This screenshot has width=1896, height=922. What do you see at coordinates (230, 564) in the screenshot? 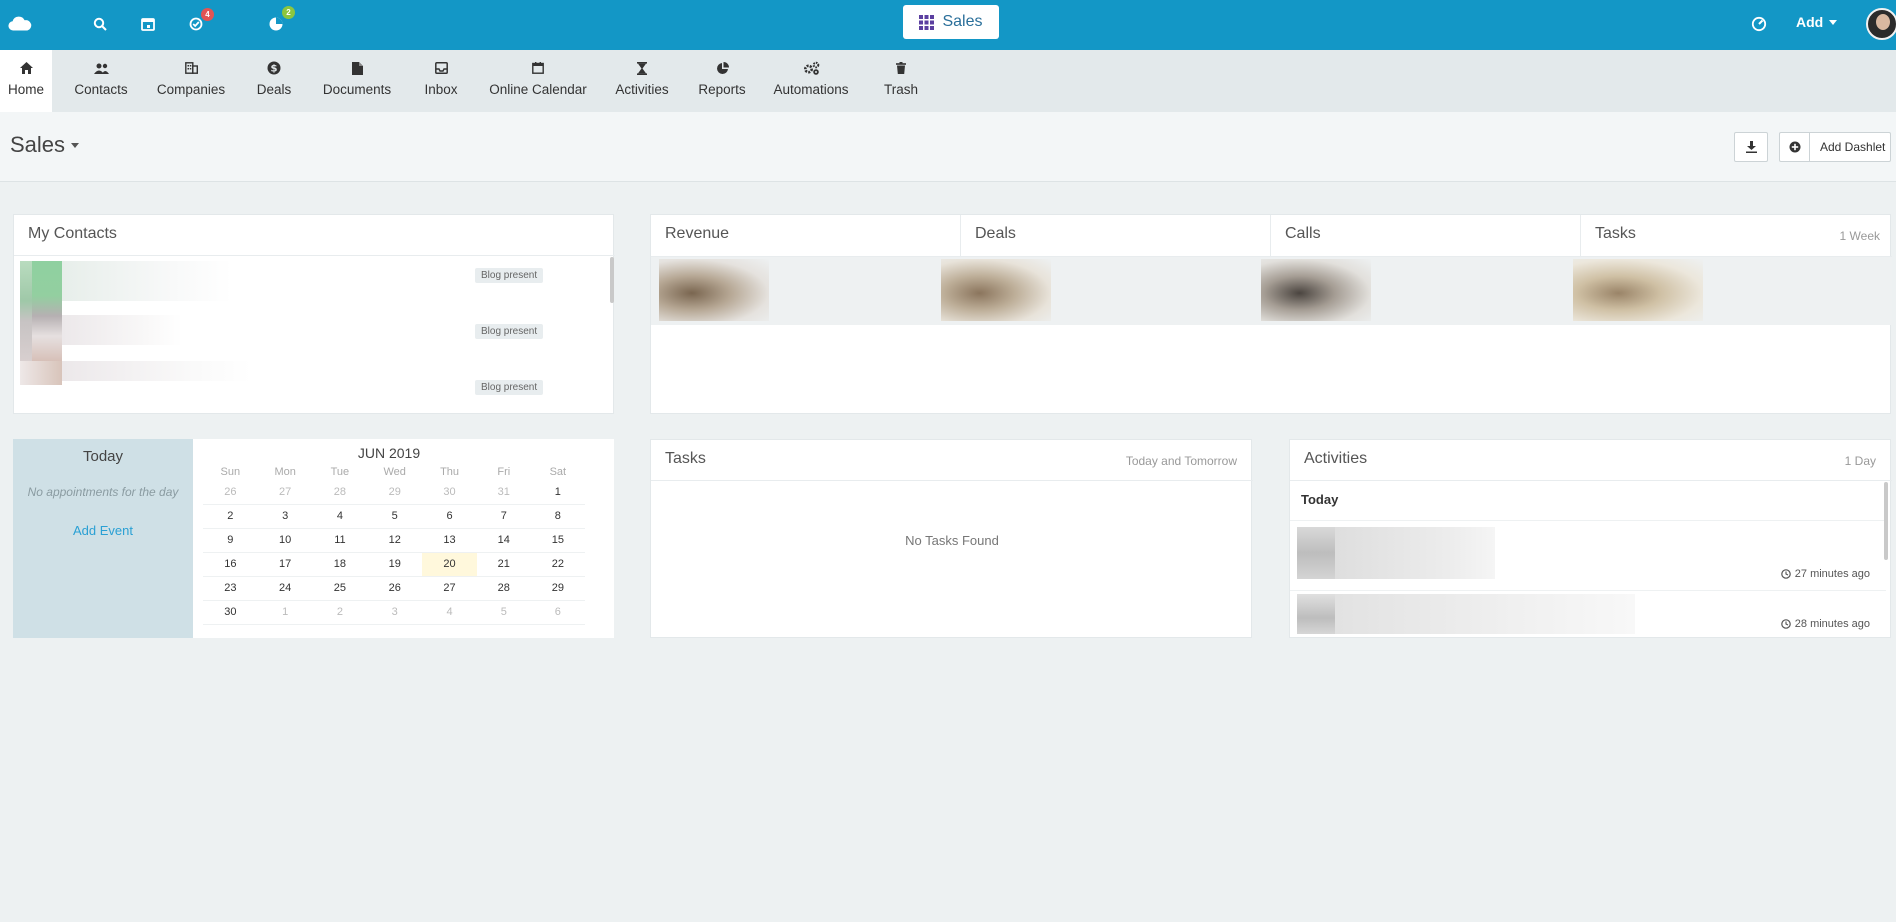
I see `calendar-day: 16` at bounding box center [230, 564].